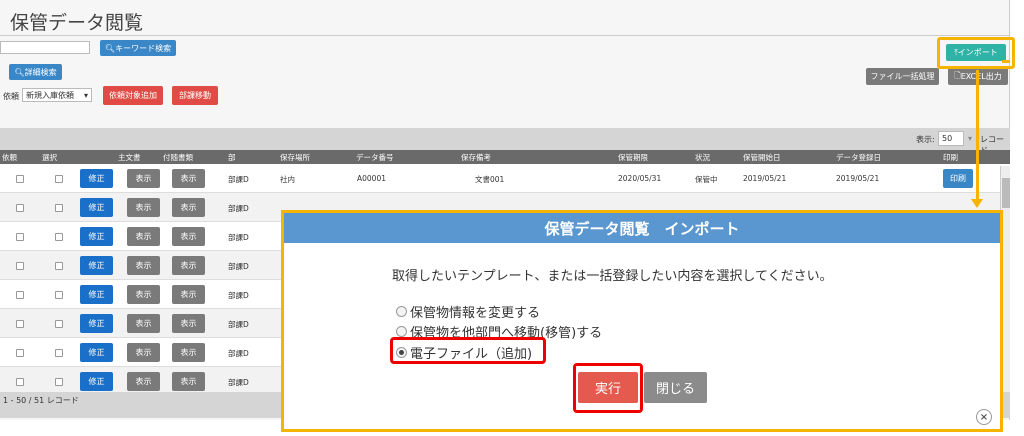 This screenshot has height=436, width=1024. What do you see at coordinates (133, 95) in the screenshot?
I see `add-request-target-button: 依頼対象追加` at bounding box center [133, 95].